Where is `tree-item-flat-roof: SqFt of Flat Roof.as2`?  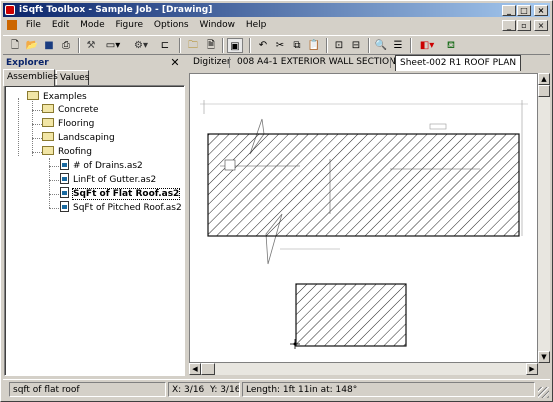 tree-item-flat-roof: SqFt of Flat Roof.as2 is located at coordinates (120, 194).